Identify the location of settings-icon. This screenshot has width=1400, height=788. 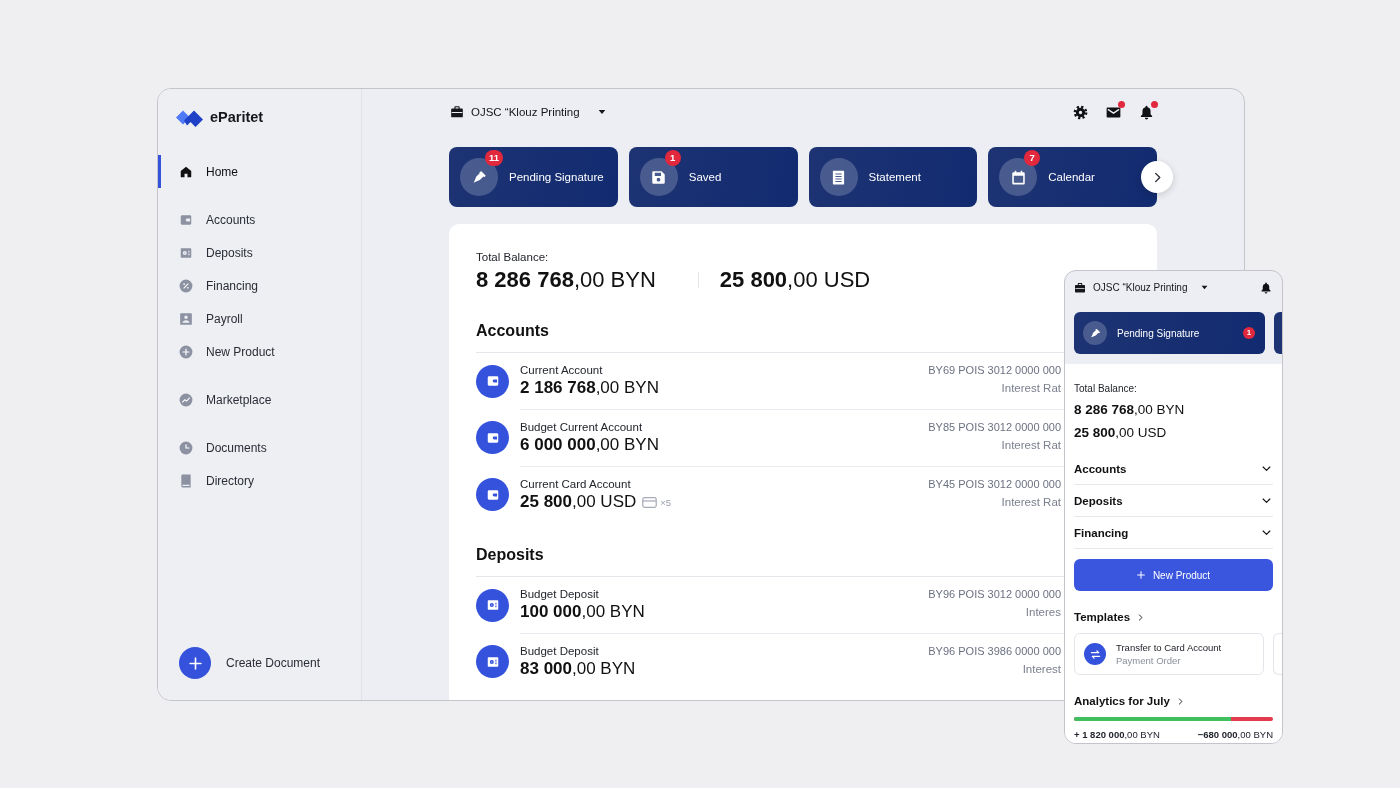
(1080, 112).